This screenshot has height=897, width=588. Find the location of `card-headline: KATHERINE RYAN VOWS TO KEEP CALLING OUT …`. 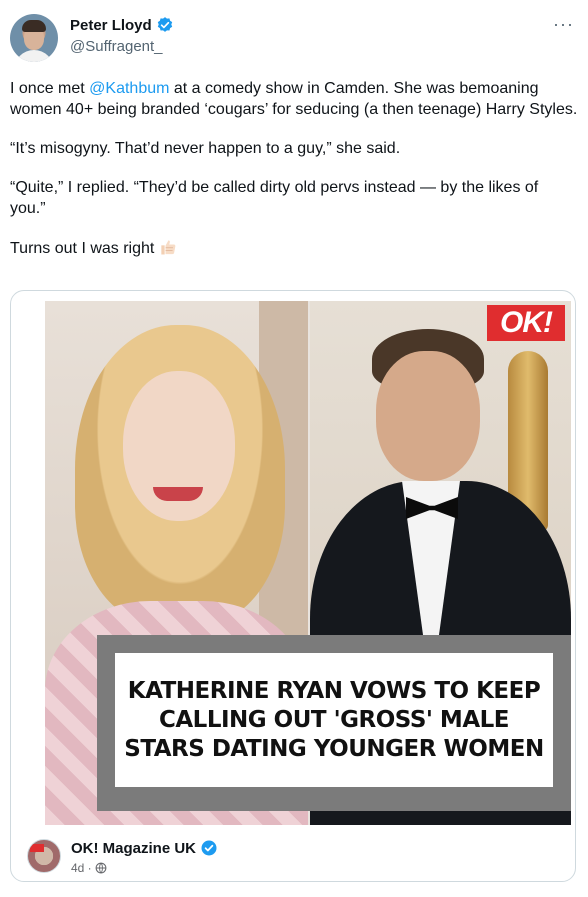

card-headline: KATHERINE RYAN VOWS TO KEEP CALLING OUT … is located at coordinates (334, 719).